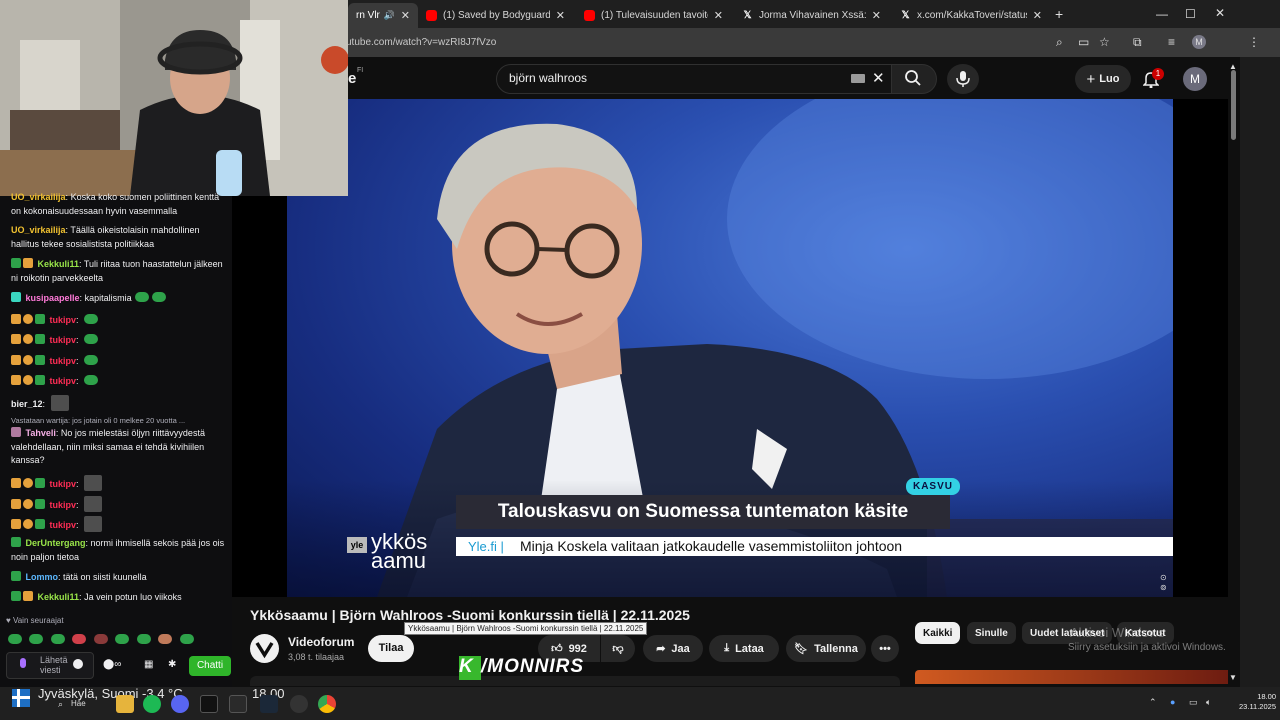 This screenshot has height=720, width=1280. I want to click on gift-icon: ▦, so click(148, 664).